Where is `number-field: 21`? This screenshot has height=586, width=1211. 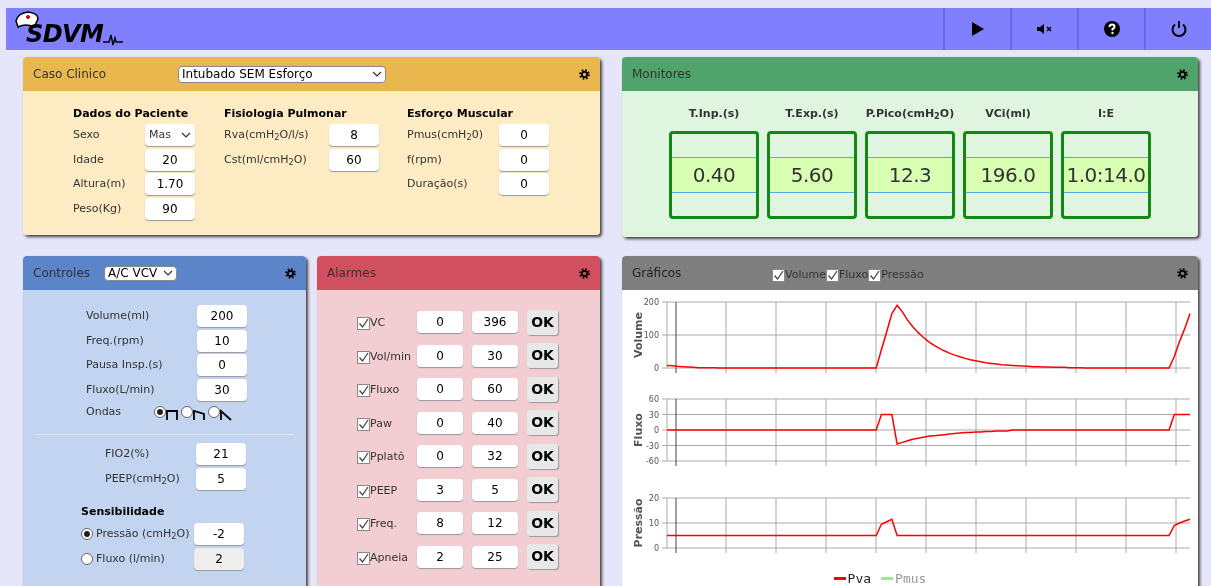
number-field: 21 is located at coordinates (221, 454).